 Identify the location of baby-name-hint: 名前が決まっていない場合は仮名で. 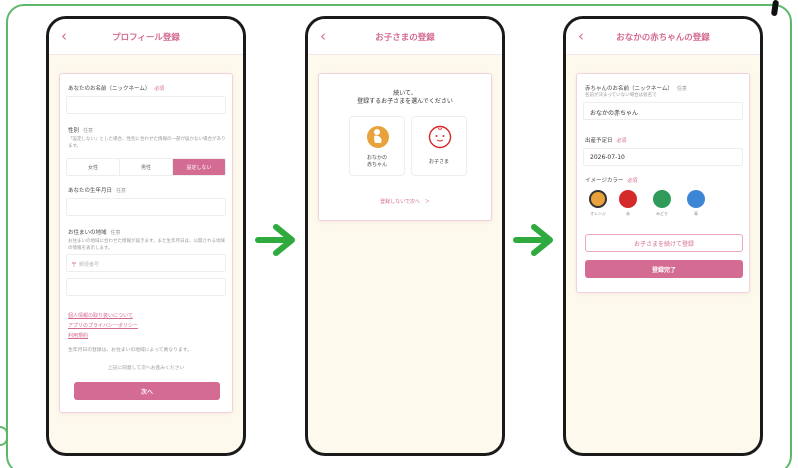
(621, 95).